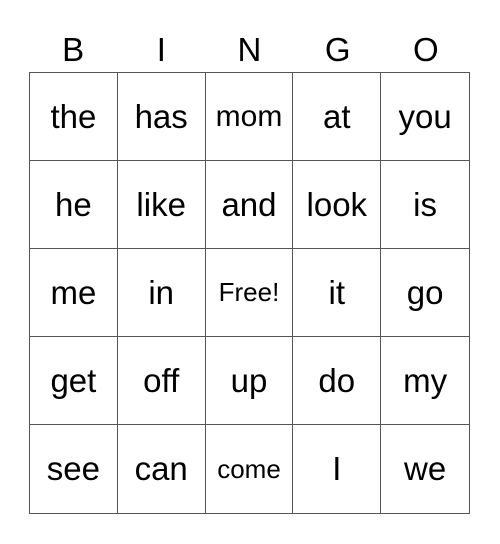 This screenshot has width=500, height=544. I want to click on bingo-cell: mom, so click(249, 117).